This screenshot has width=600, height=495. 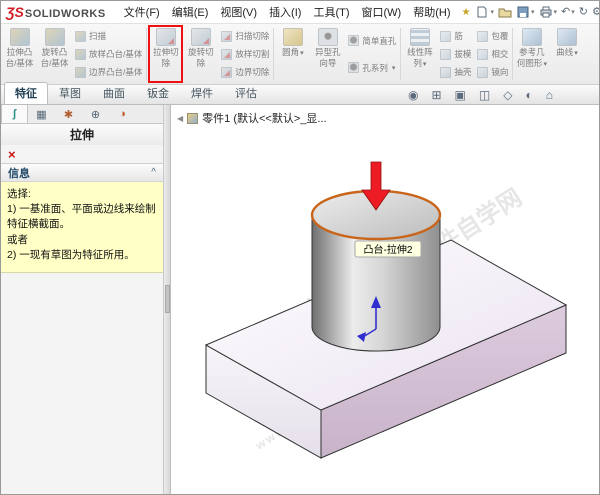 What do you see at coordinates (455, 54) in the screenshot?
I see `draft-button: 拔模` at bounding box center [455, 54].